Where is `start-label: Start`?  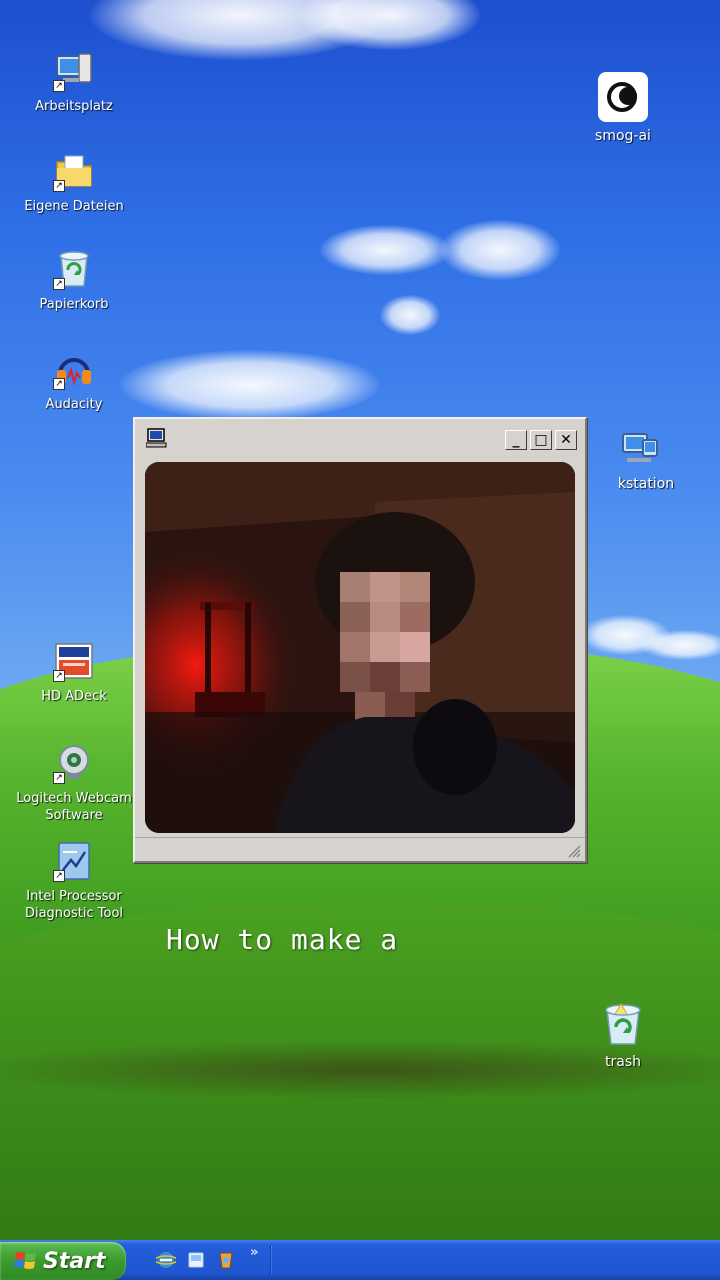
start-label: Start is located at coordinates (74, 1261).